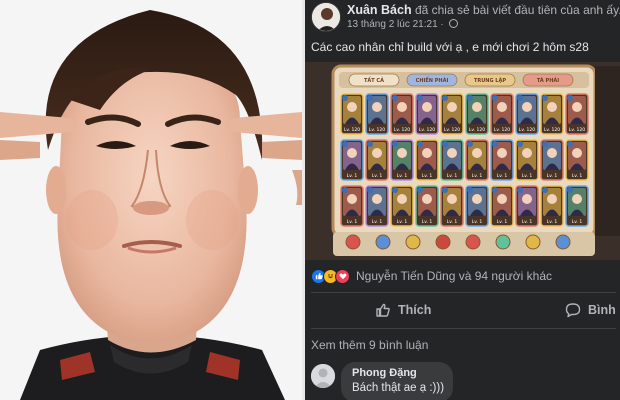 Image resolution: width=620 pixels, height=400 pixels. I want to click on comment-button: Bình lu, so click(592, 310).